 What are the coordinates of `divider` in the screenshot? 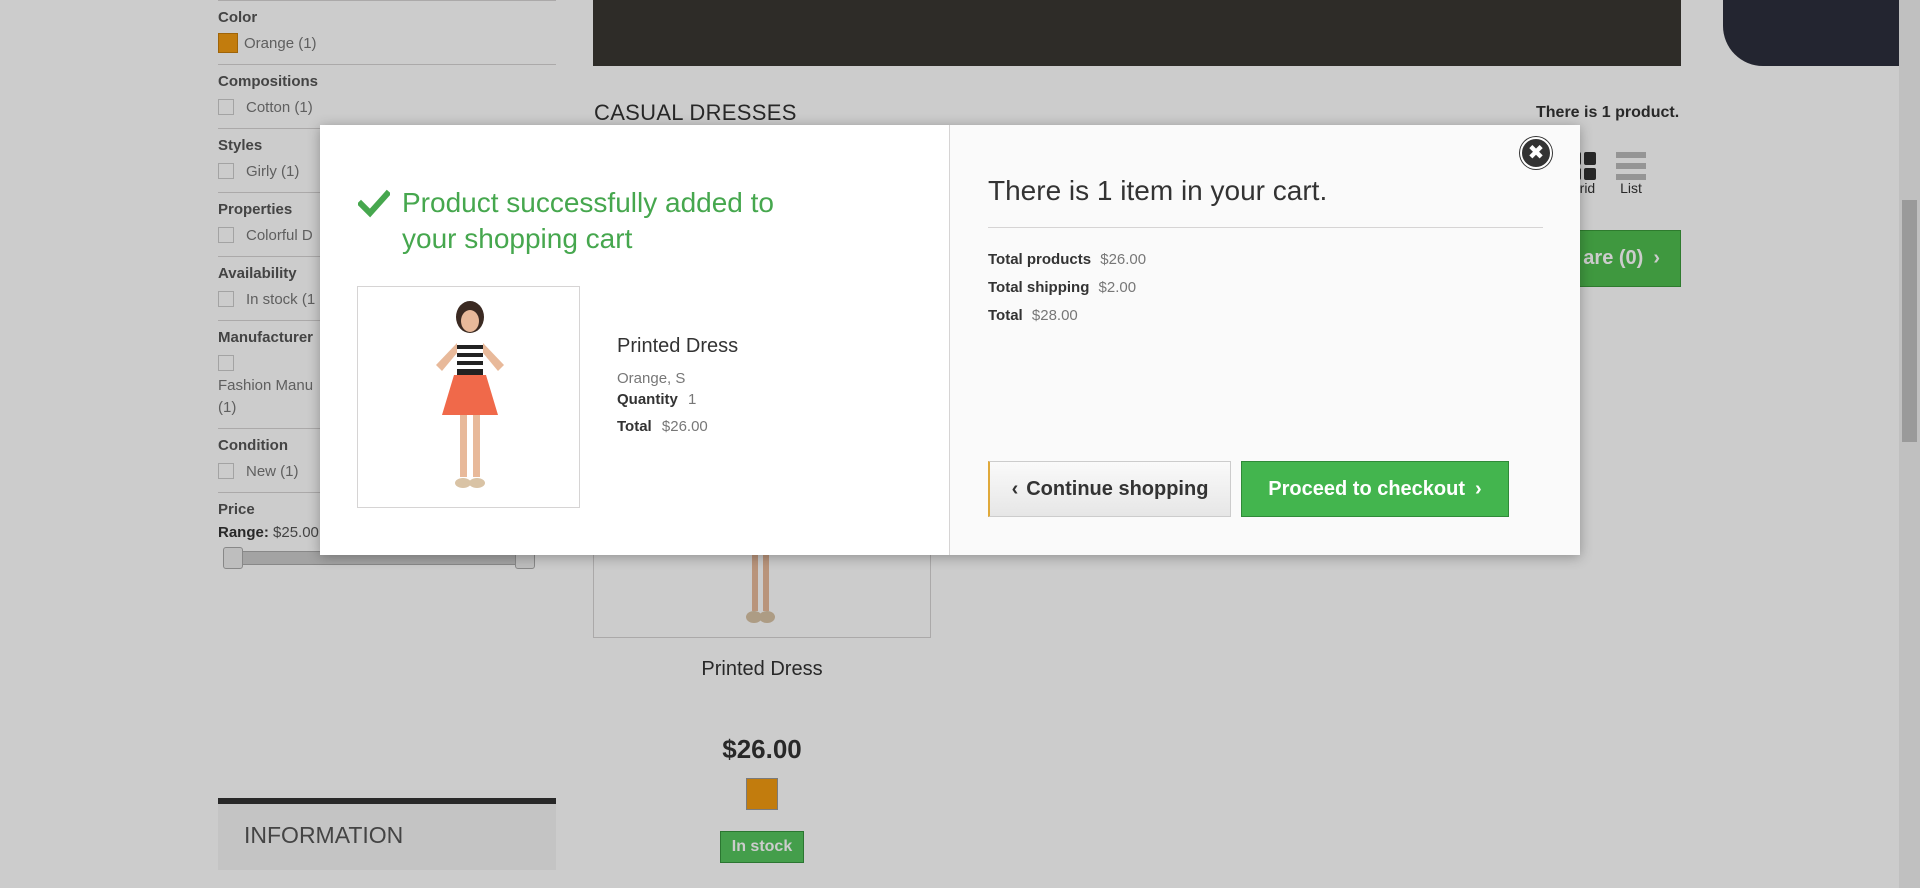 It's located at (1265, 227).